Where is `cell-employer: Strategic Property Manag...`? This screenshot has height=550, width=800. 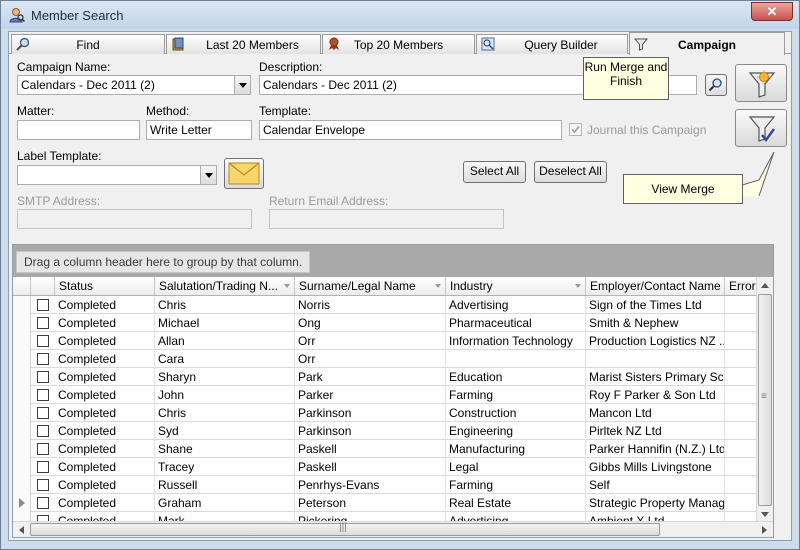 cell-employer: Strategic Property Manag... is located at coordinates (655, 503).